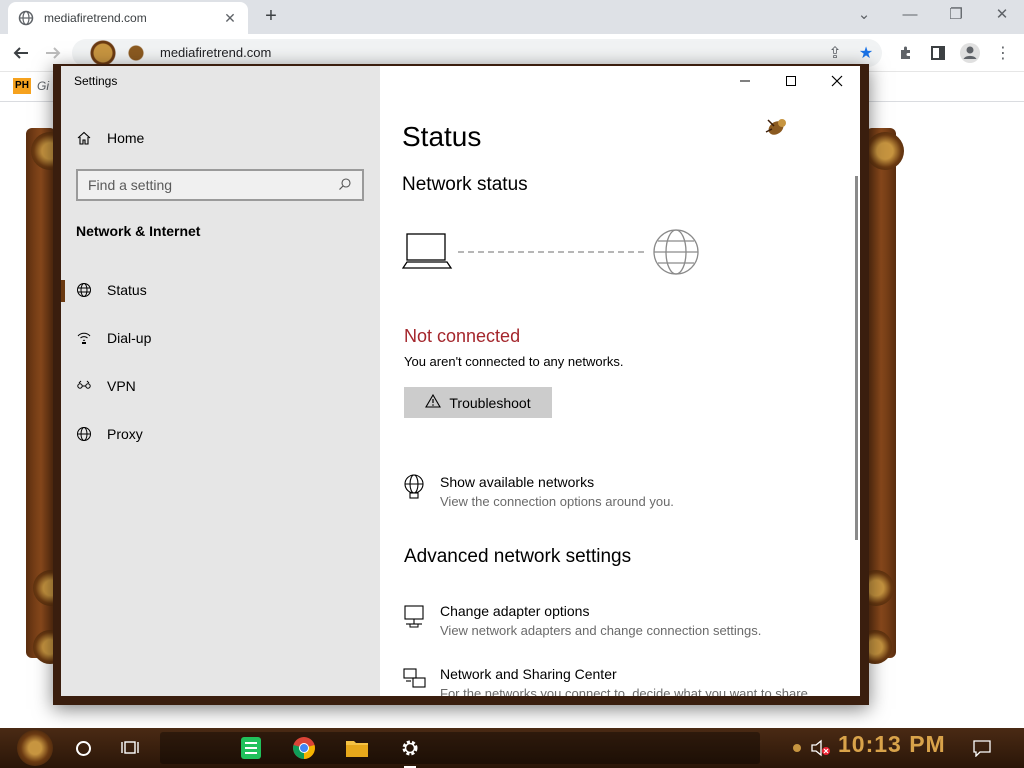  I want to click on network-diagram, so click(551, 253).